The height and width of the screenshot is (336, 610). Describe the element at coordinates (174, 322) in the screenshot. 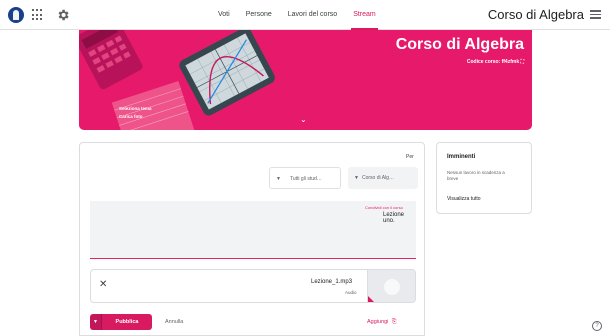

I see `cancel-button: Annulla` at that location.